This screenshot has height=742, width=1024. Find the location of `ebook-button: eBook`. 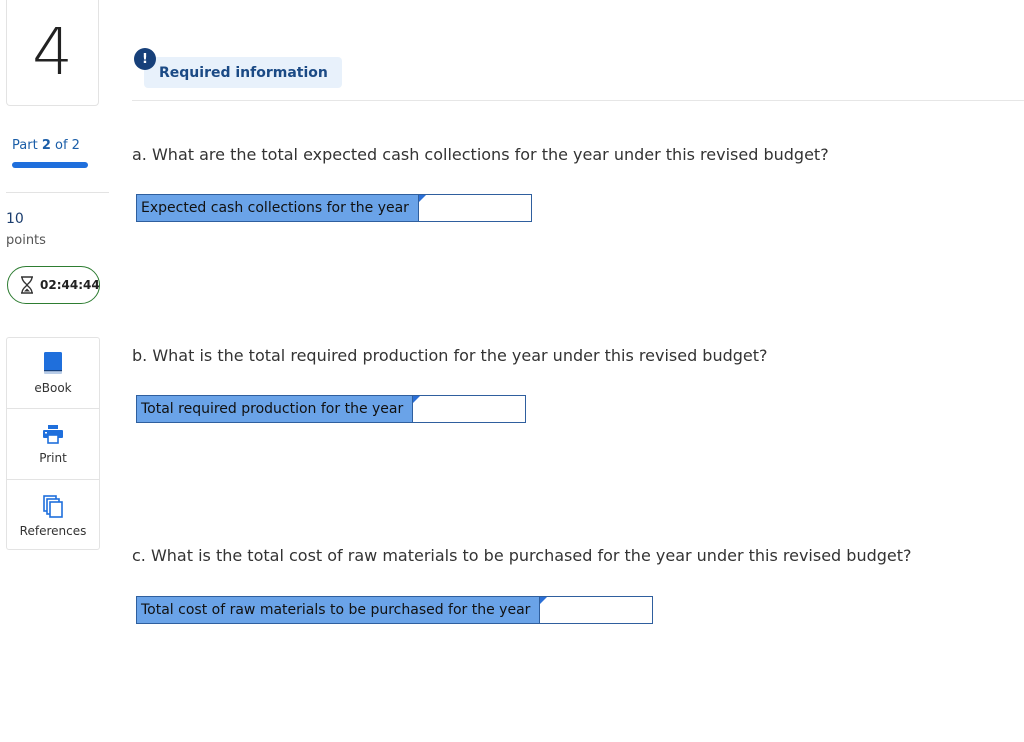

ebook-button: eBook is located at coordinates (53, 373).